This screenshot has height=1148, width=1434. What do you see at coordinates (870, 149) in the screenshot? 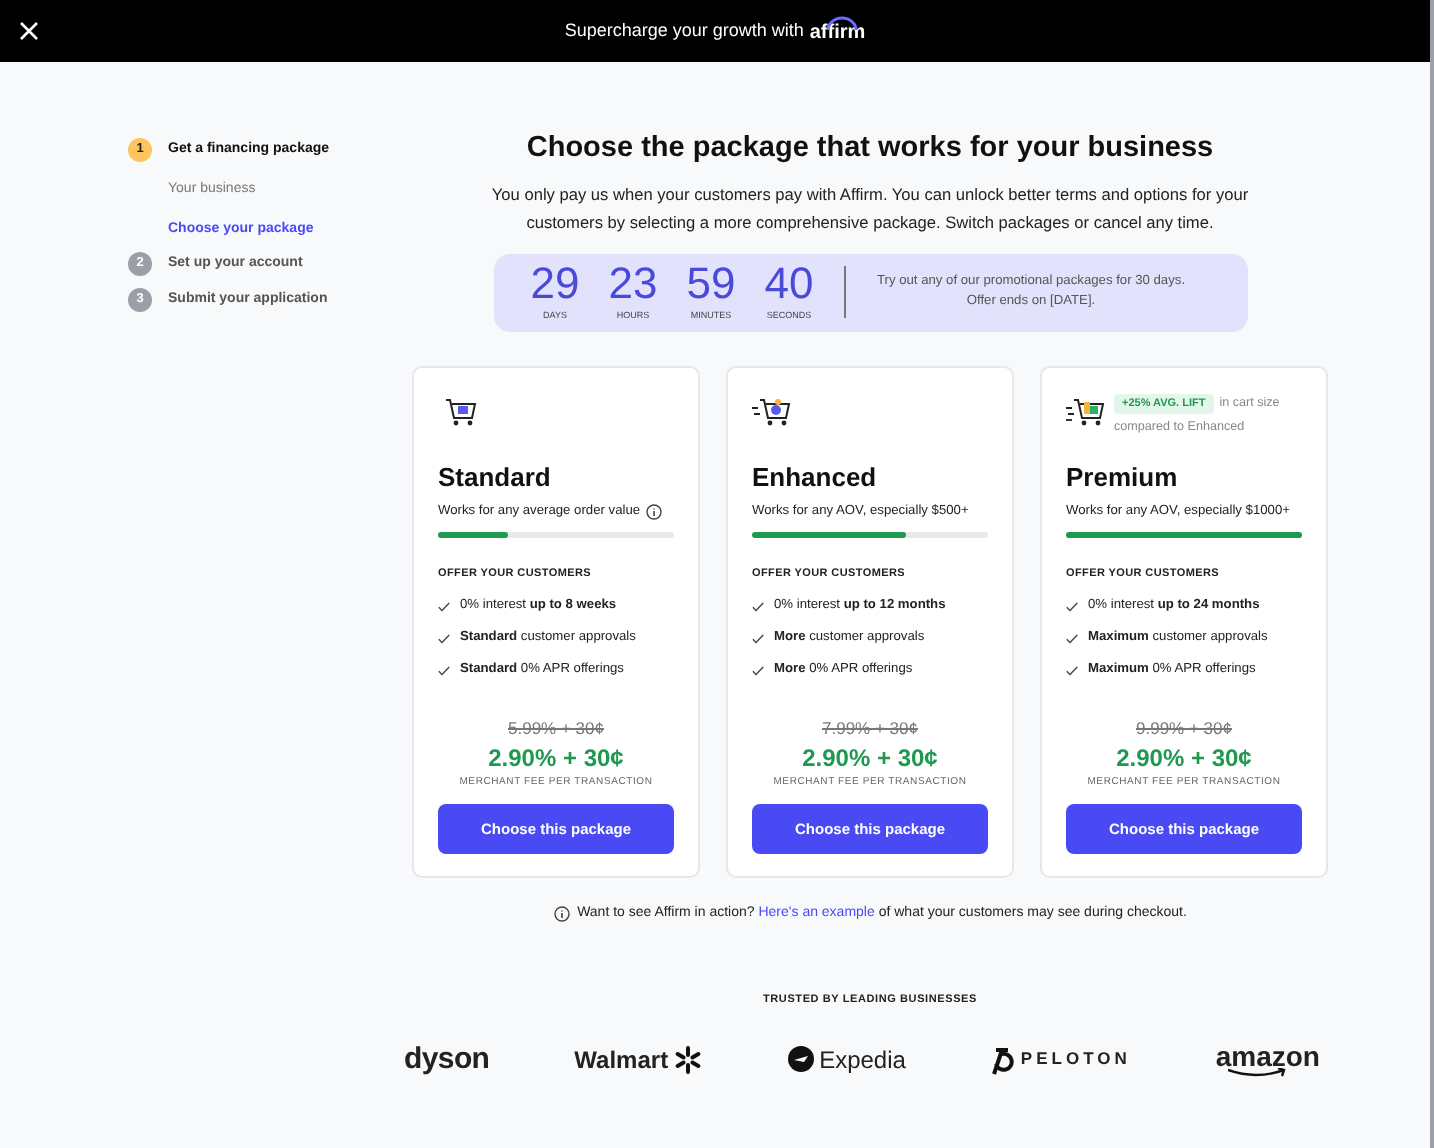
I see `page-heading: Choose the package that works for your business` at bounding box center [870, 149].